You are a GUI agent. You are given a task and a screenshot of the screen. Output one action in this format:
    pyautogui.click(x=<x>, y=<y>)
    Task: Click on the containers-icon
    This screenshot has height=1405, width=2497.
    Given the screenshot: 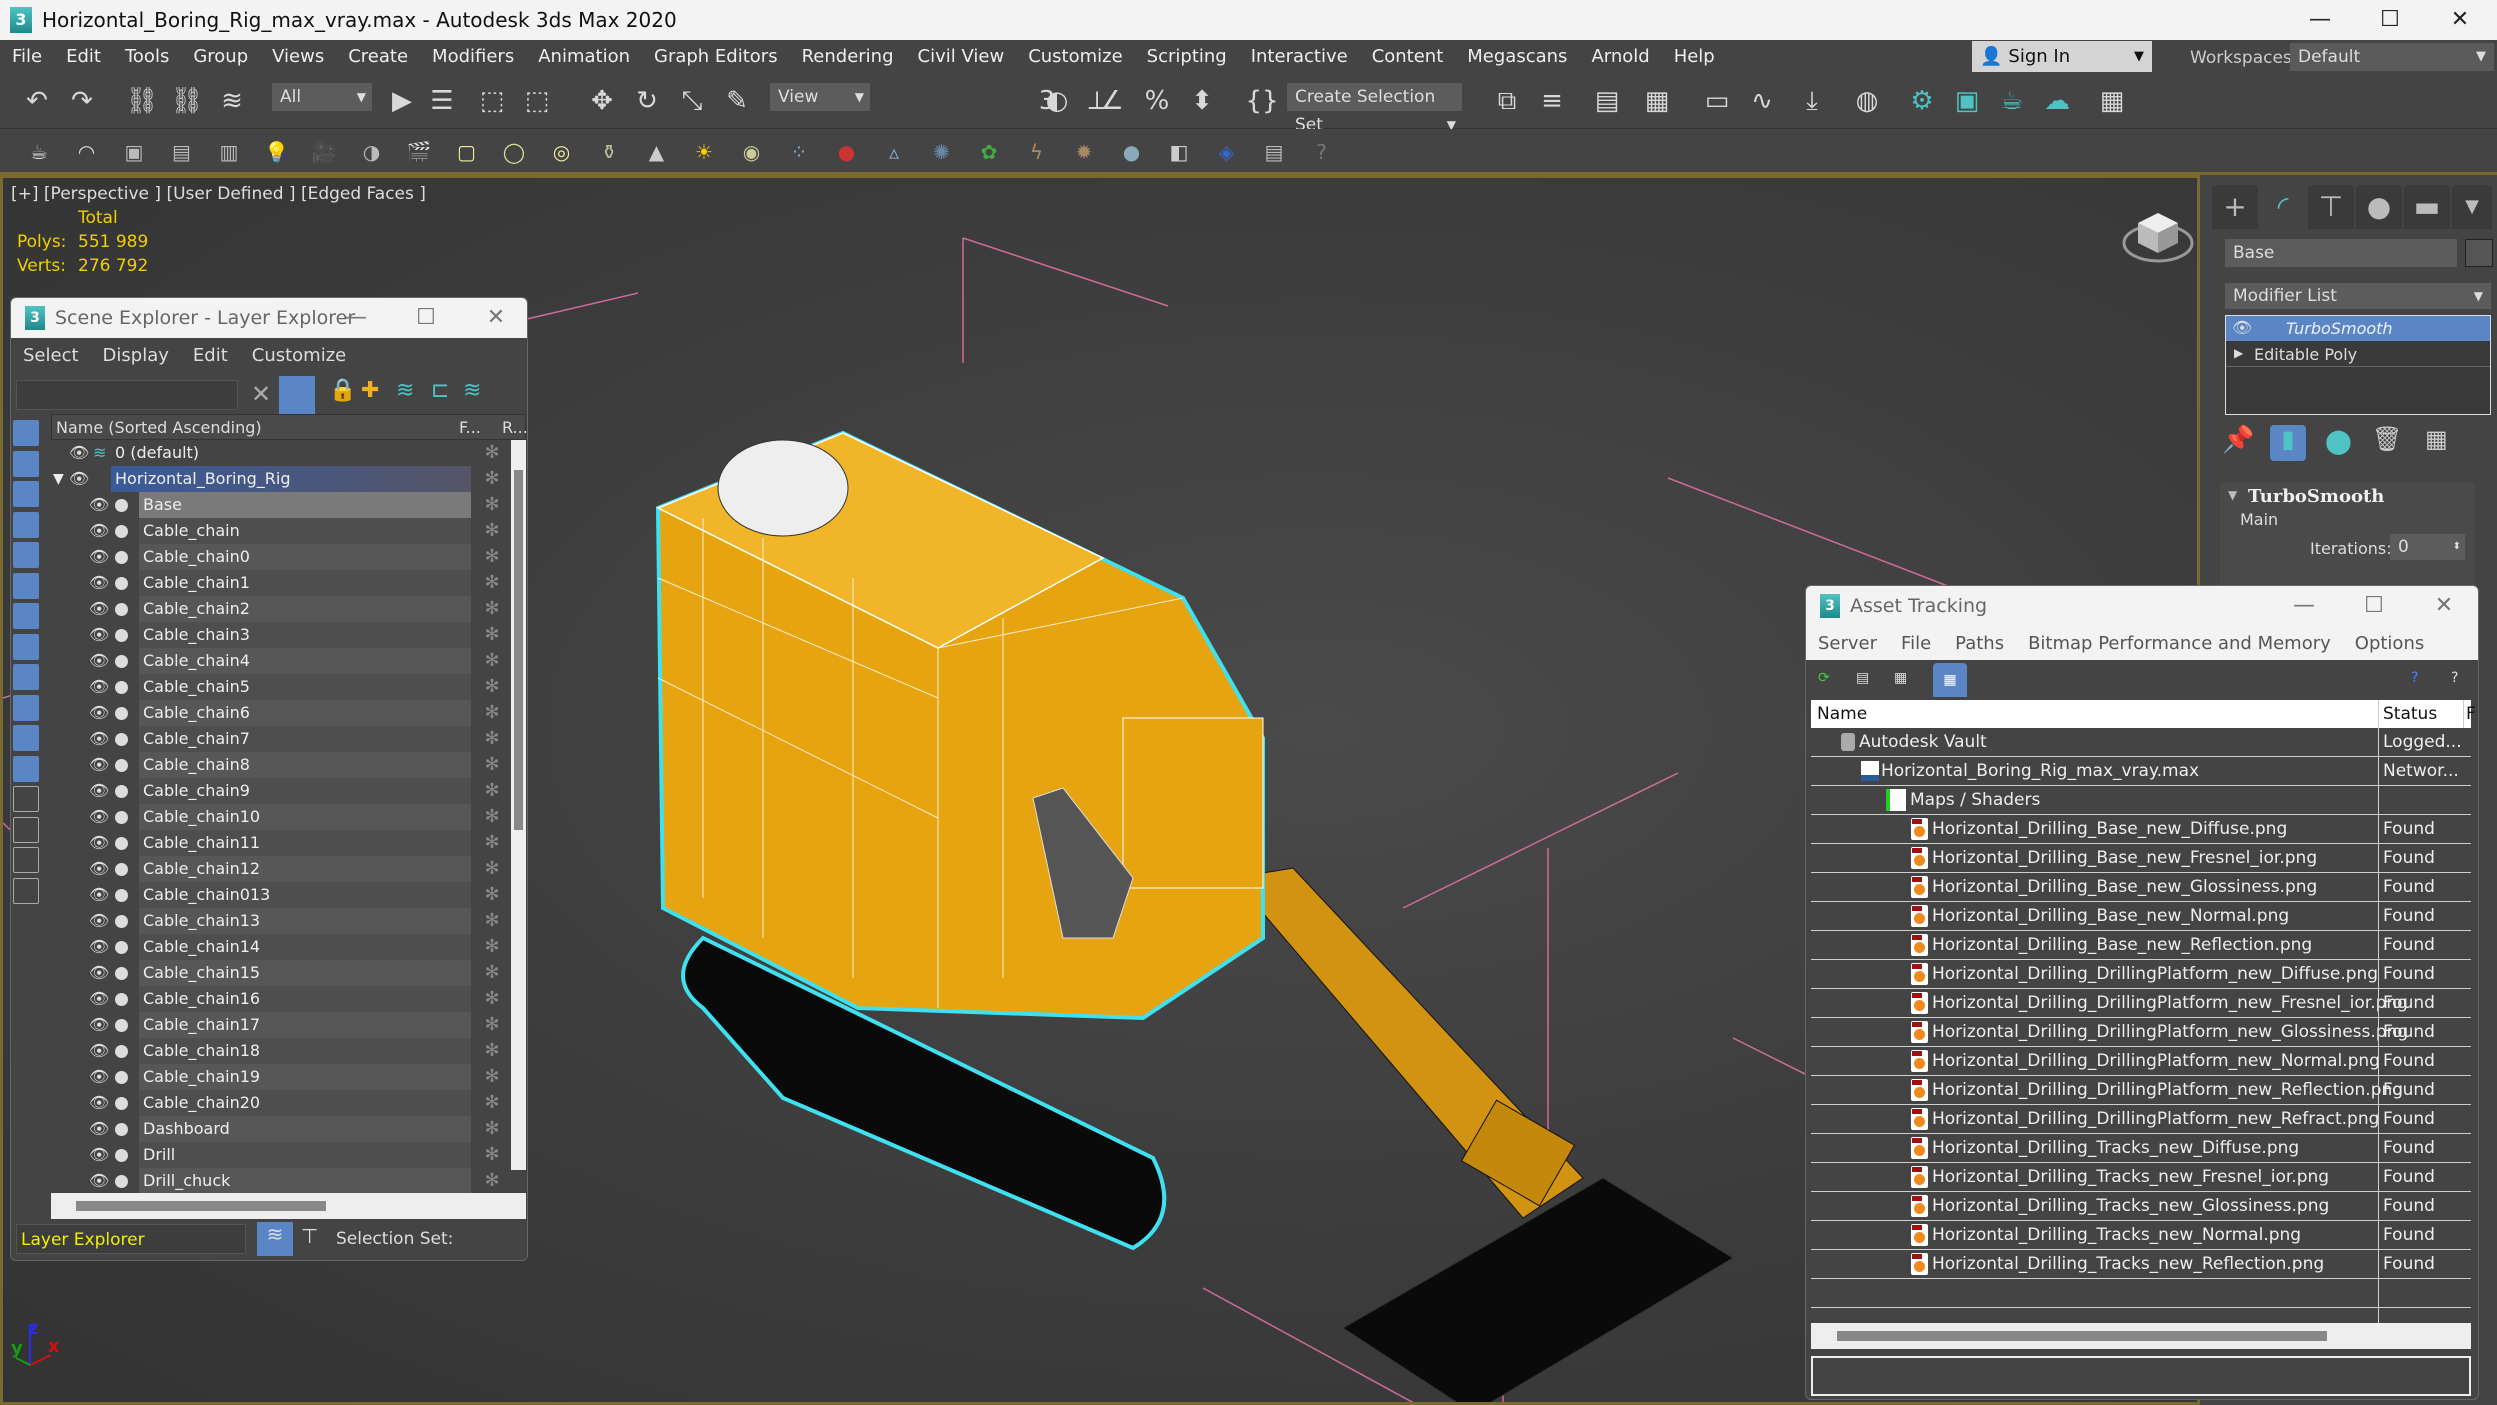 What is the action you would take?
    pyautogui.click(x=26, y=890)
    